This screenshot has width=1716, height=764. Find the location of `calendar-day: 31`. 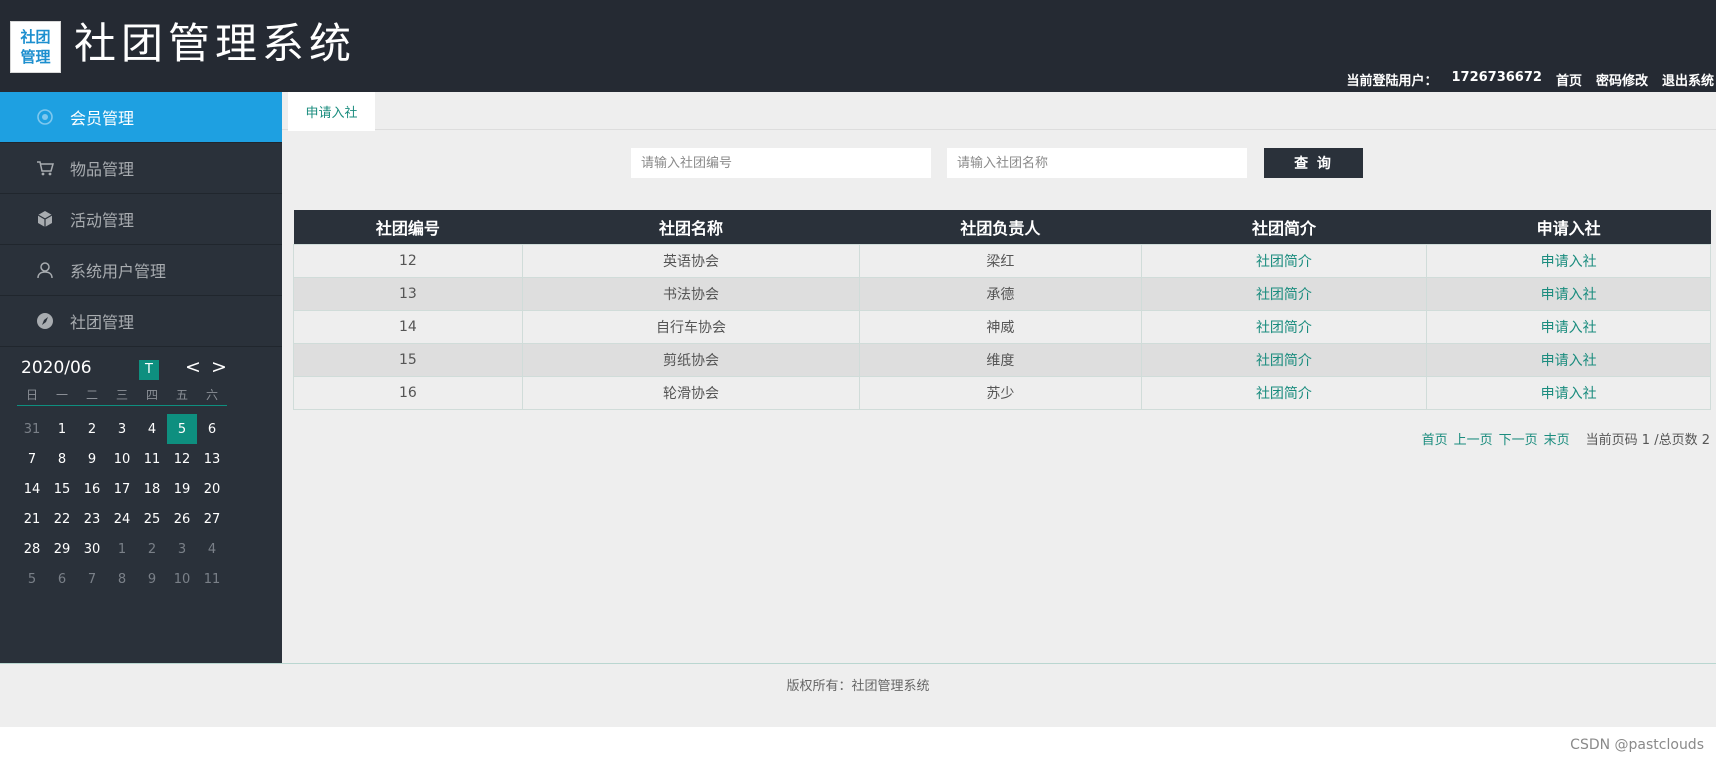

calendar-day: 31 is located at coordinates (32, 429).